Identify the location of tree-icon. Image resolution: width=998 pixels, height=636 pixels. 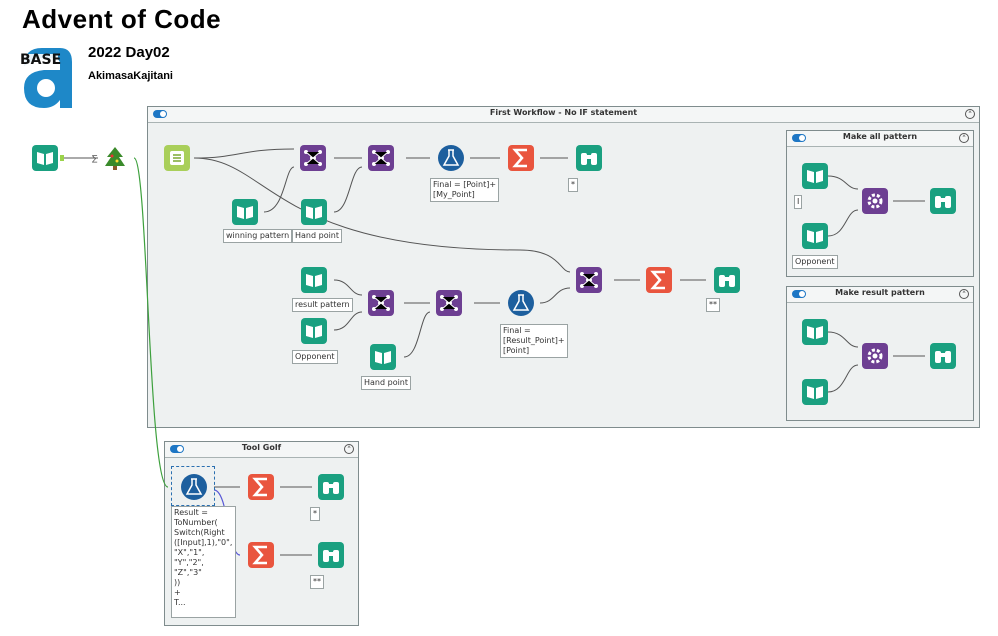
(115, 158).